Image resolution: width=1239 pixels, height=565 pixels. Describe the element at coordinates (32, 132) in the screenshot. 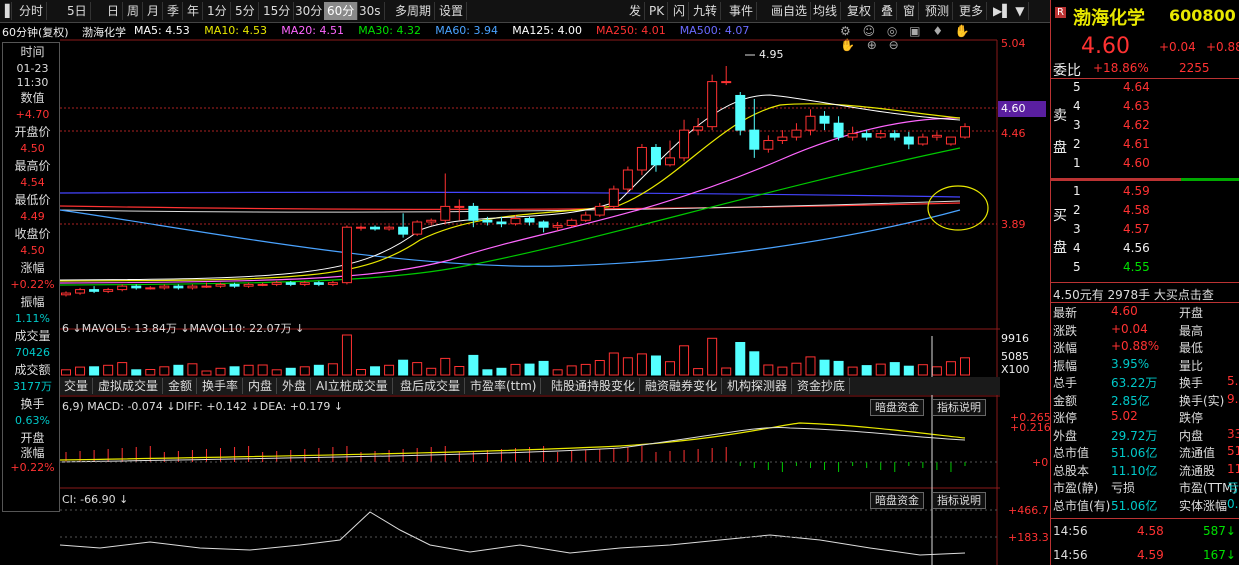

I see `panel-label-2: 开盘价` at that location.